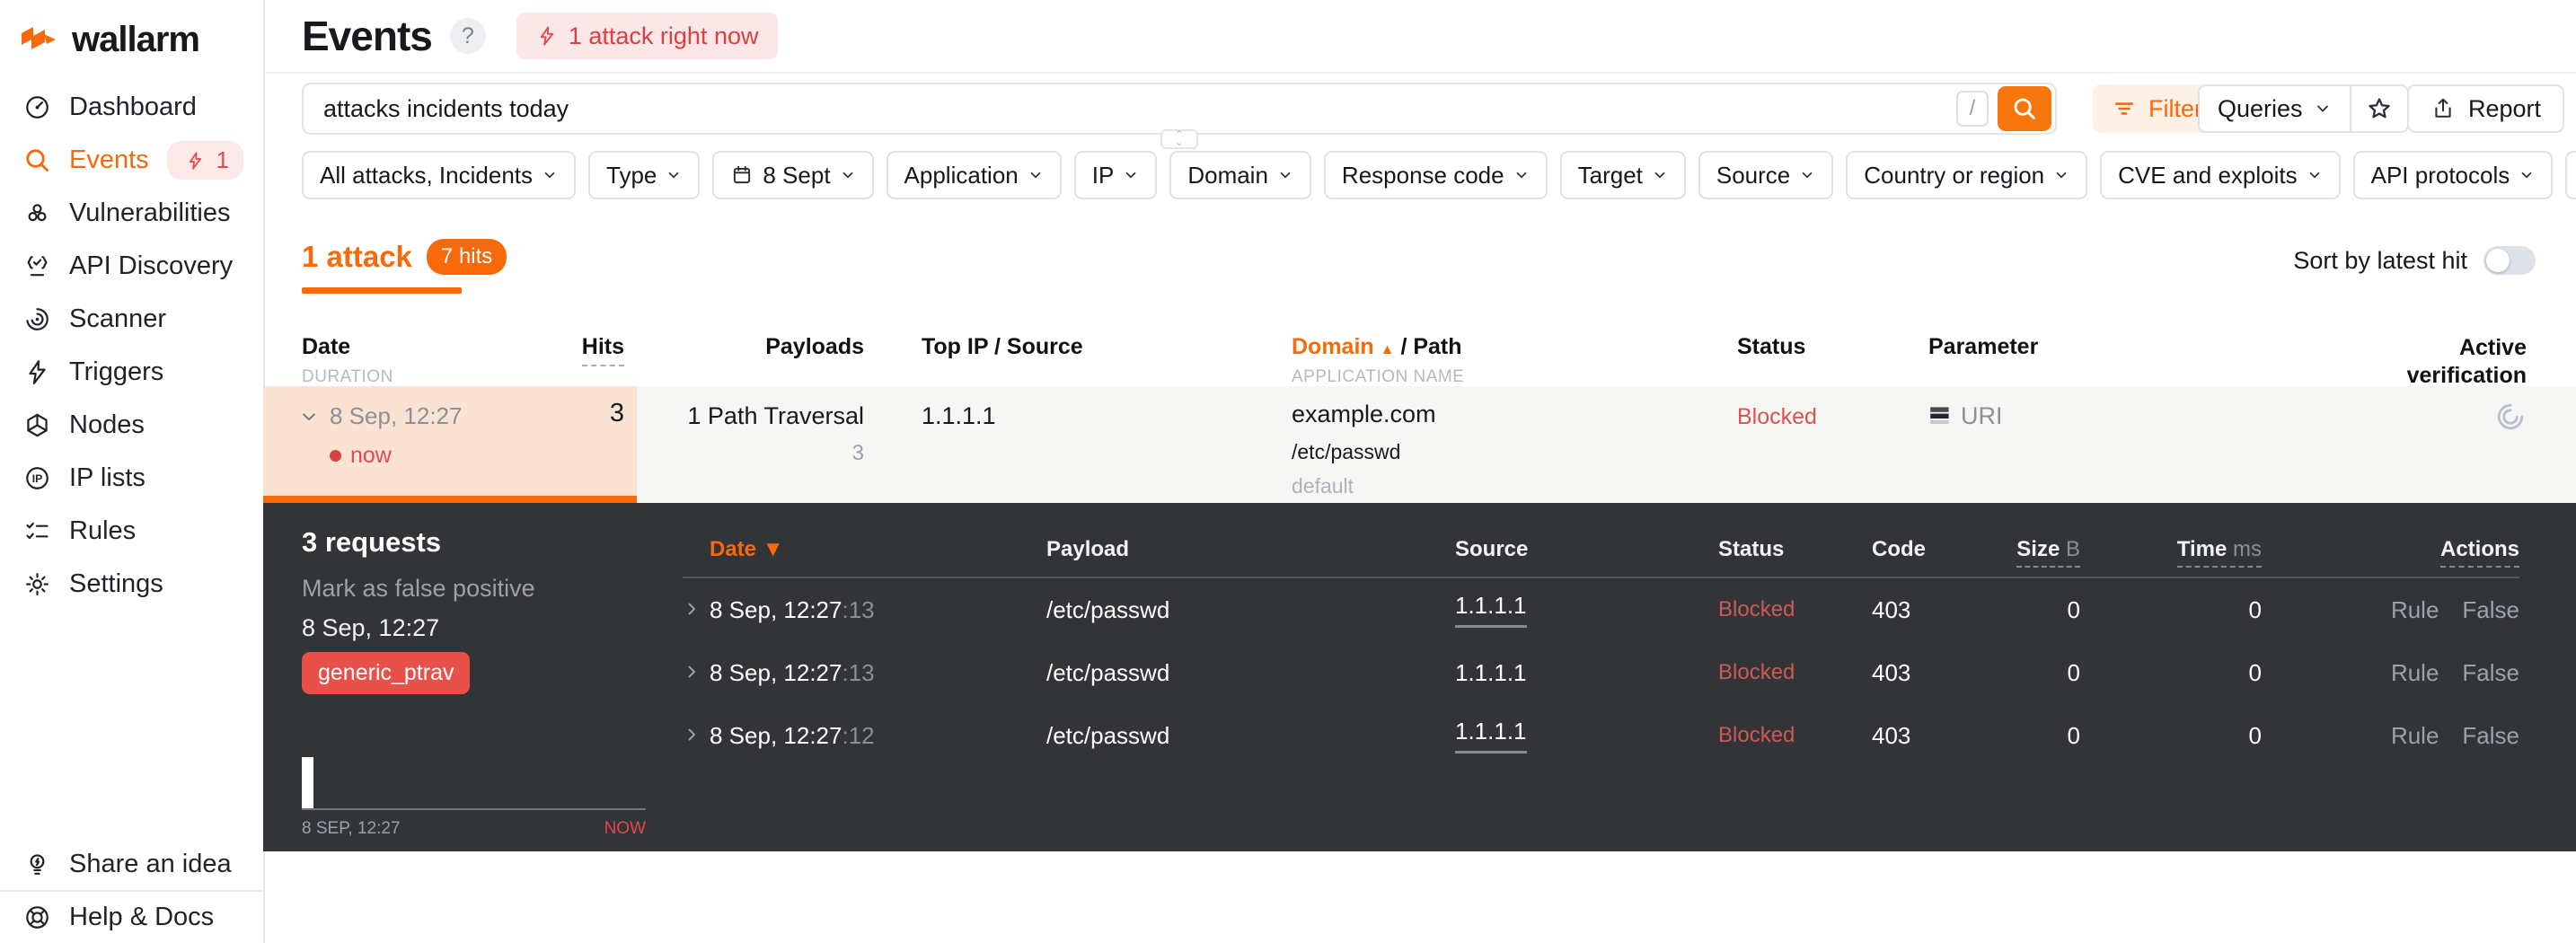  I want to click on active-tab-underline, so click(382, 290).